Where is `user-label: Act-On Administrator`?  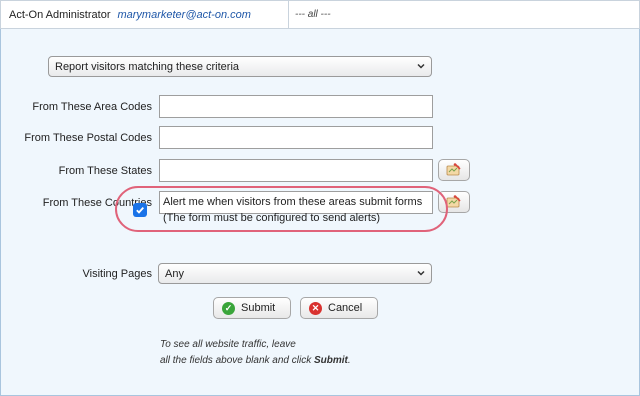
user-label: Act-On Administrator is located at coordinates (60, 14).